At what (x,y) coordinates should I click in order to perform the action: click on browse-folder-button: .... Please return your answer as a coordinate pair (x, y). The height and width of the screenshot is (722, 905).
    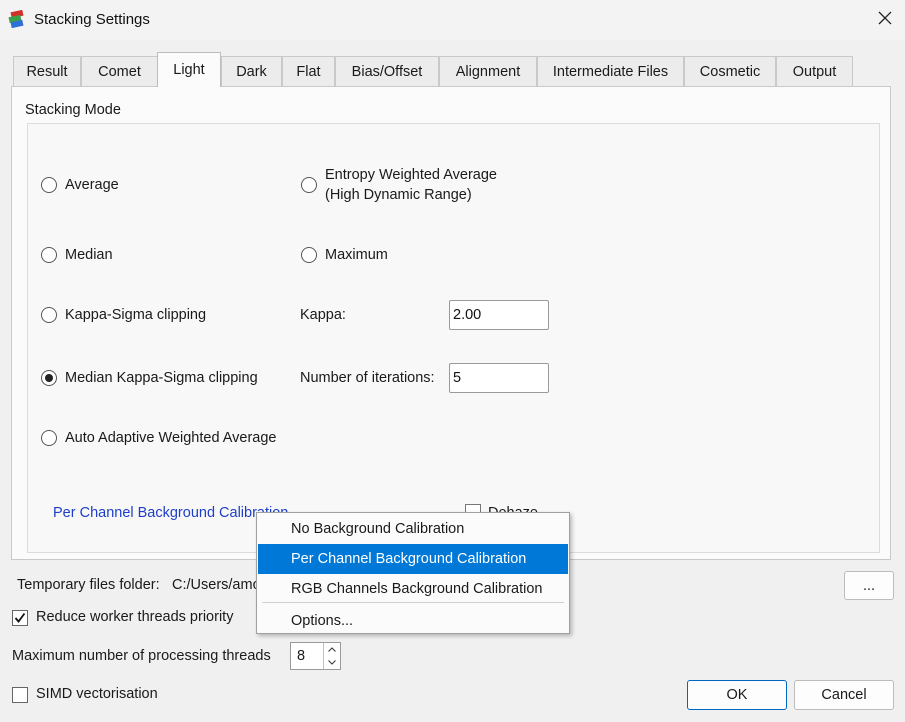
    Looking at the image, I should click on (869, 585).